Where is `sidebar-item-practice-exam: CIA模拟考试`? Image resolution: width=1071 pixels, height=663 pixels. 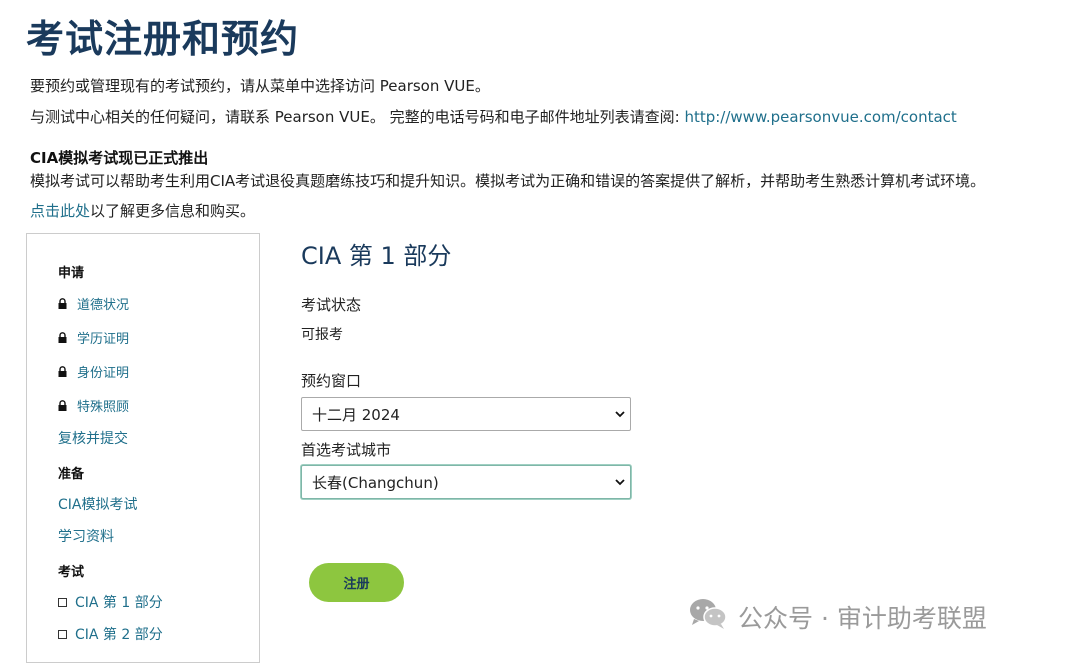 sidebar-item-practice-exam: CIA模拟考试 is located at coordinates (97, 504).